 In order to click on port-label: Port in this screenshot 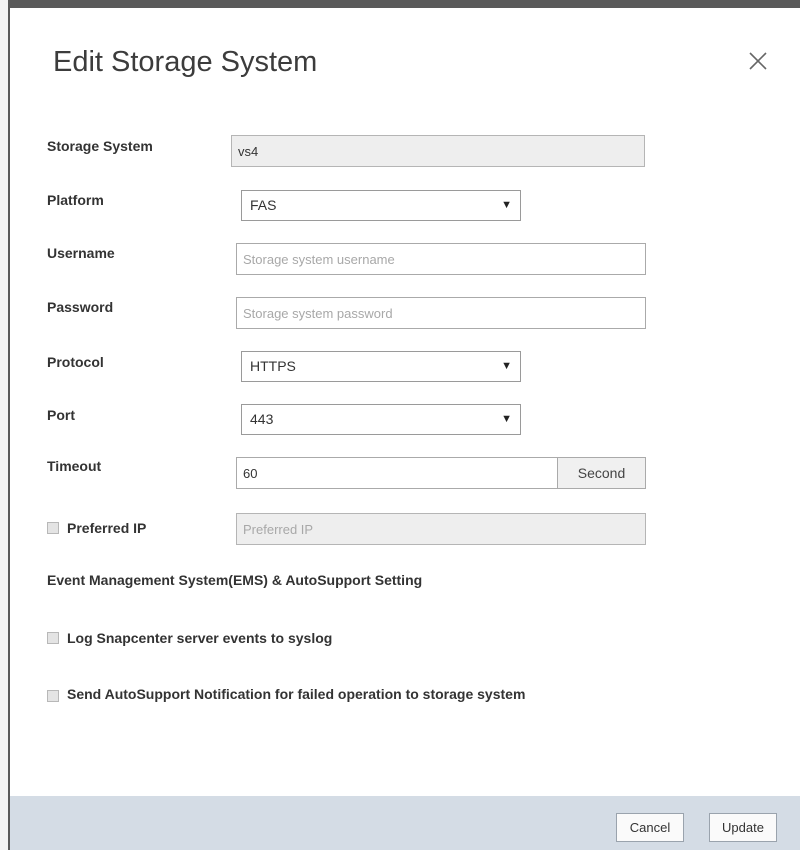, I will do `click(61, 415)`.